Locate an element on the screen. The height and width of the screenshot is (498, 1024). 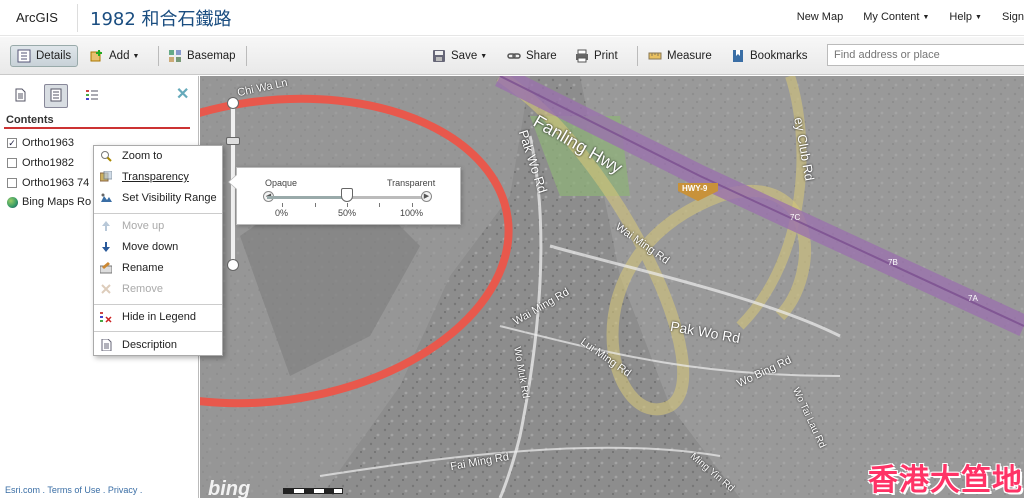
share-button: Share is located at coordinates (532, 56).